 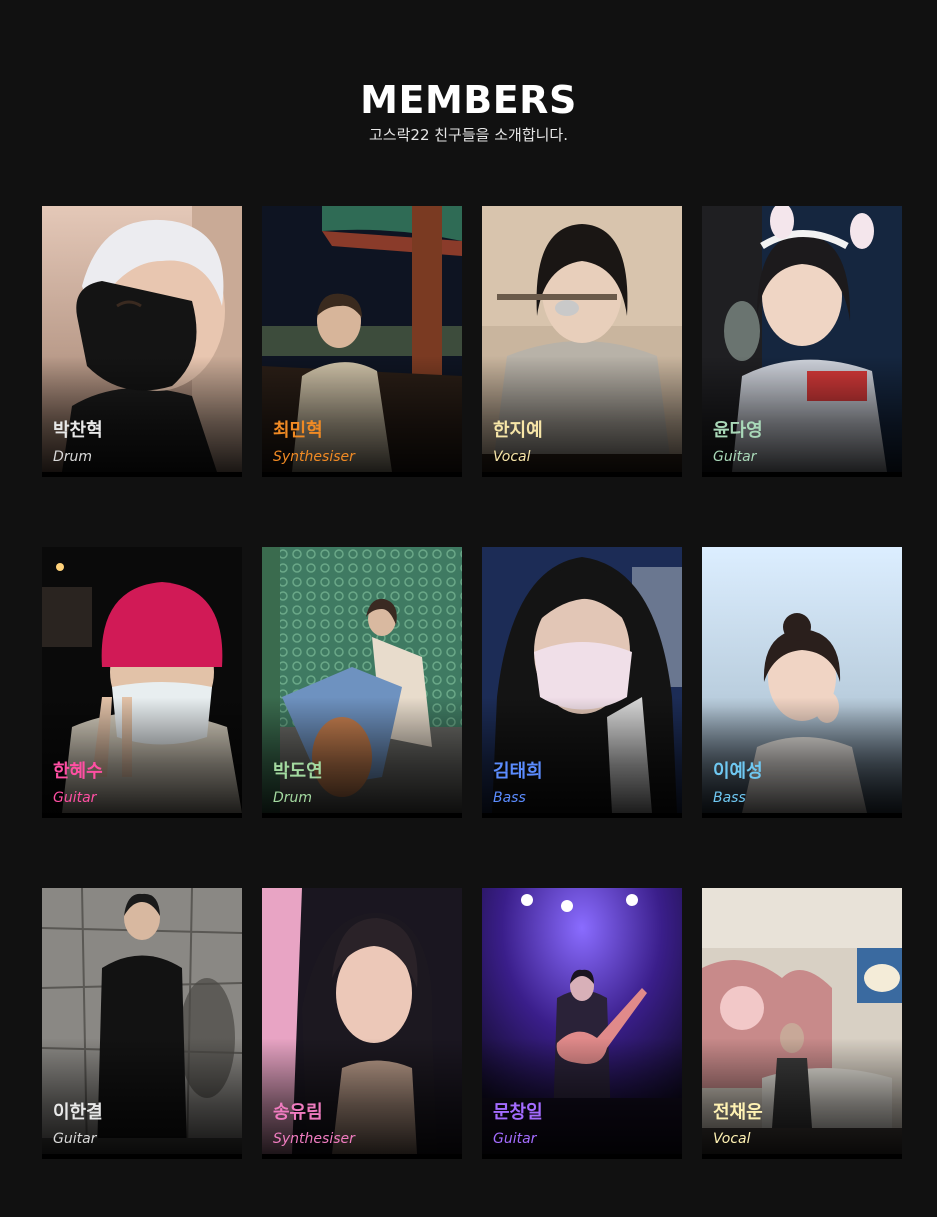 What do you see at coordinates (582, 682) in the screenshot?
I see `member-card: 김태희 Bass` at bounding box center [582, 682].